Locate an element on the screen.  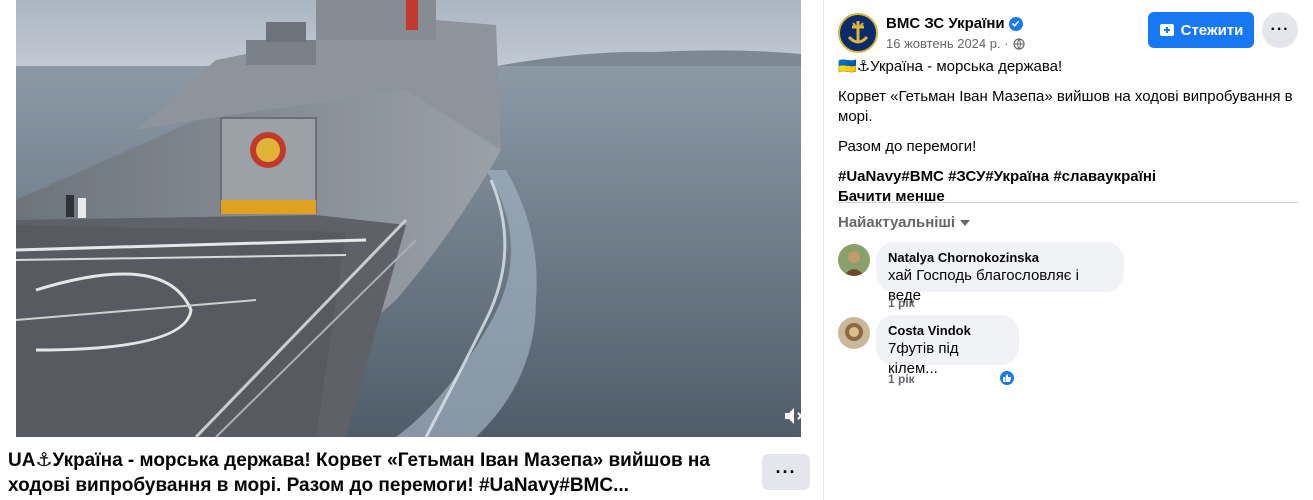
chevron-down-icon is located at coordinates (965, 222).